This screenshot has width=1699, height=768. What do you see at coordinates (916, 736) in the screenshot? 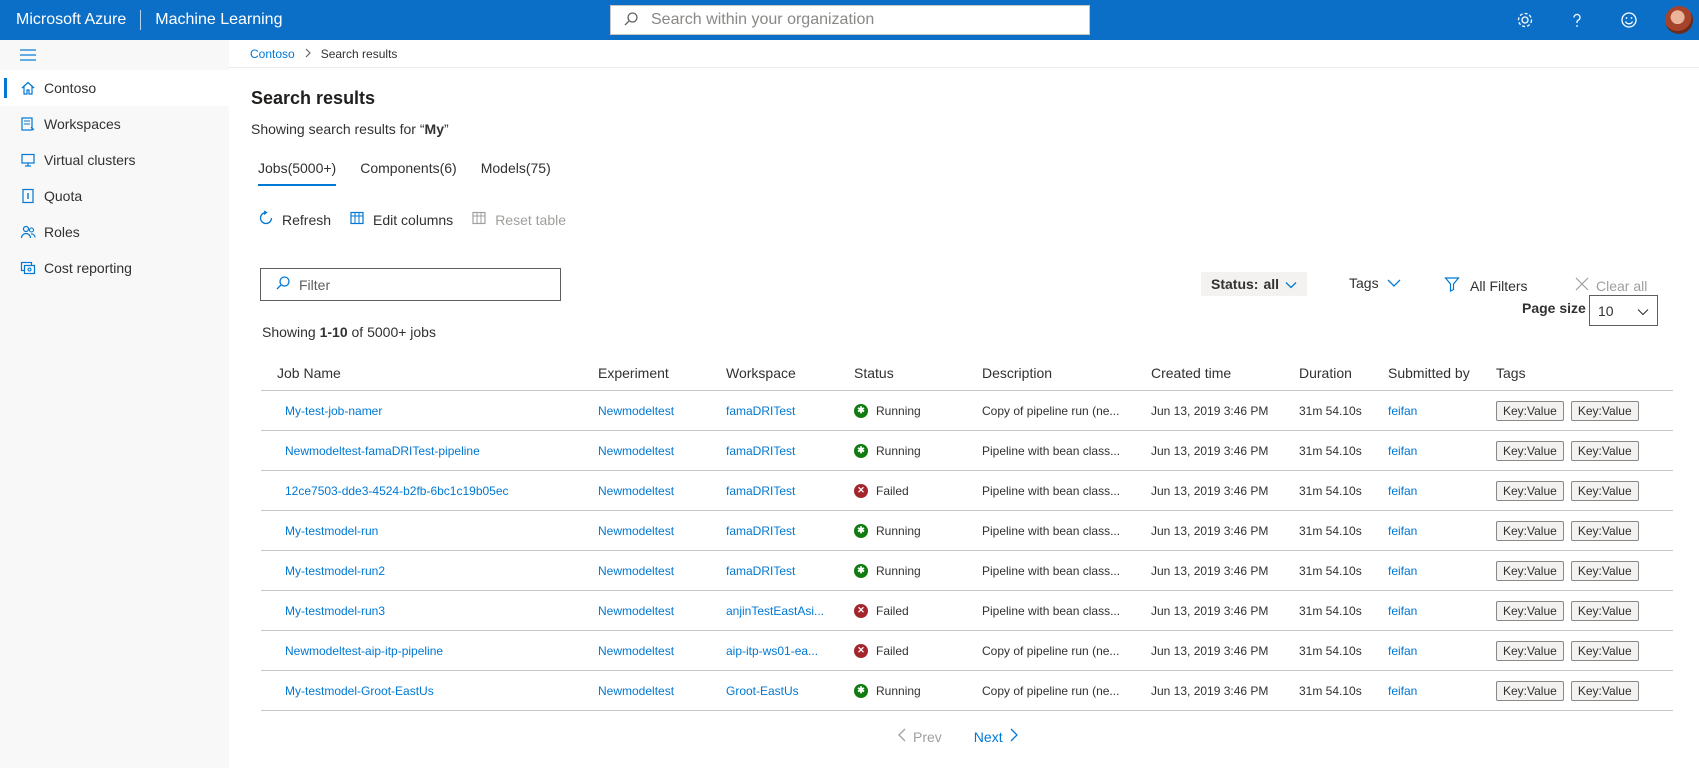
I see `prev-page-button: Prev` at bounding box center [916, 736].